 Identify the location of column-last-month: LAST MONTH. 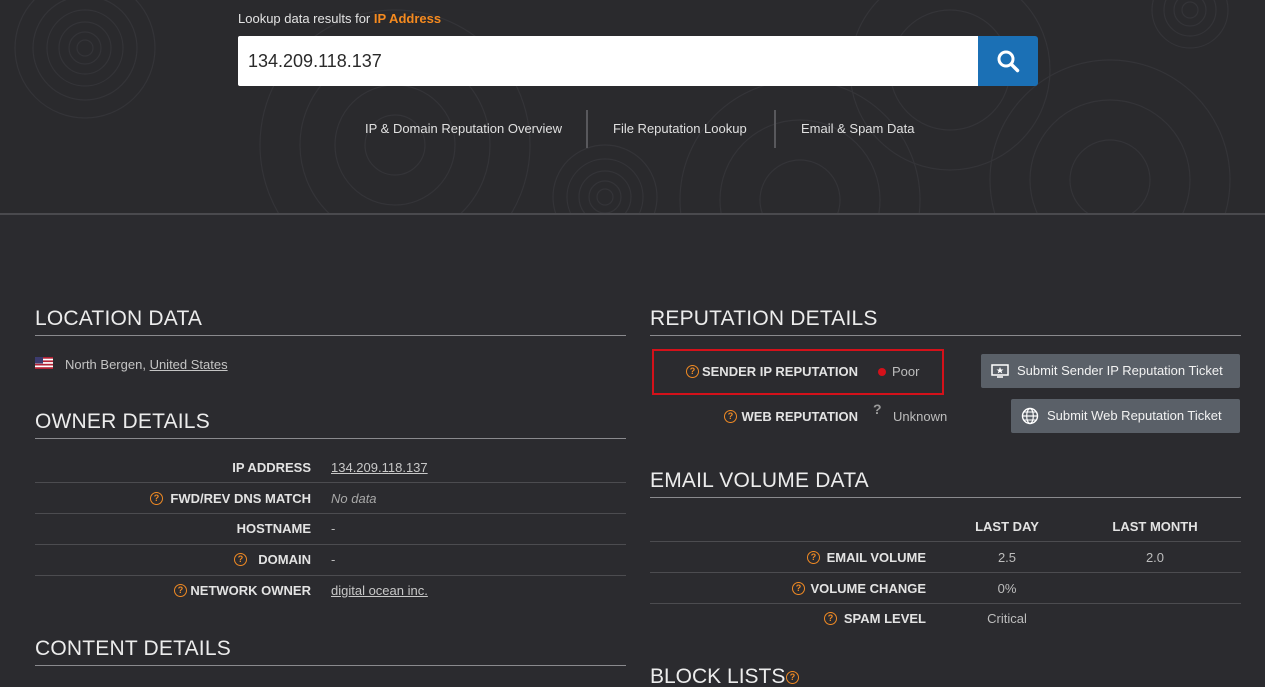
(1155, 526).